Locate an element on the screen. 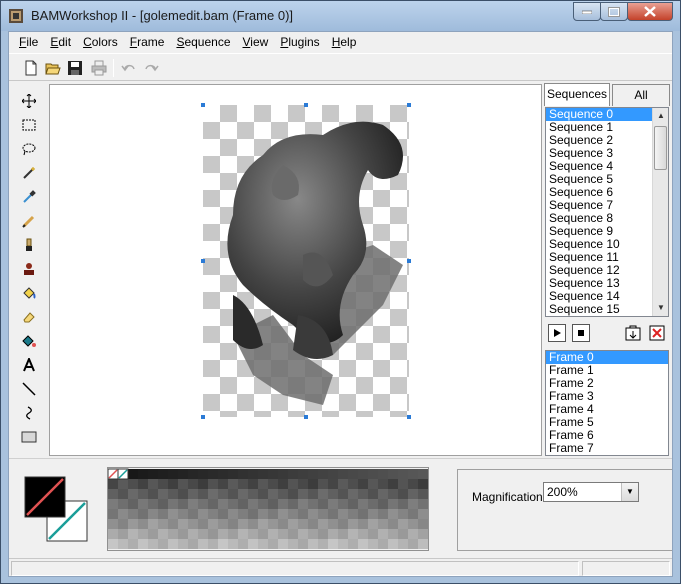 This screenshot has width=681, height=584. rectangle-icon is located at coordinates (29, 437).